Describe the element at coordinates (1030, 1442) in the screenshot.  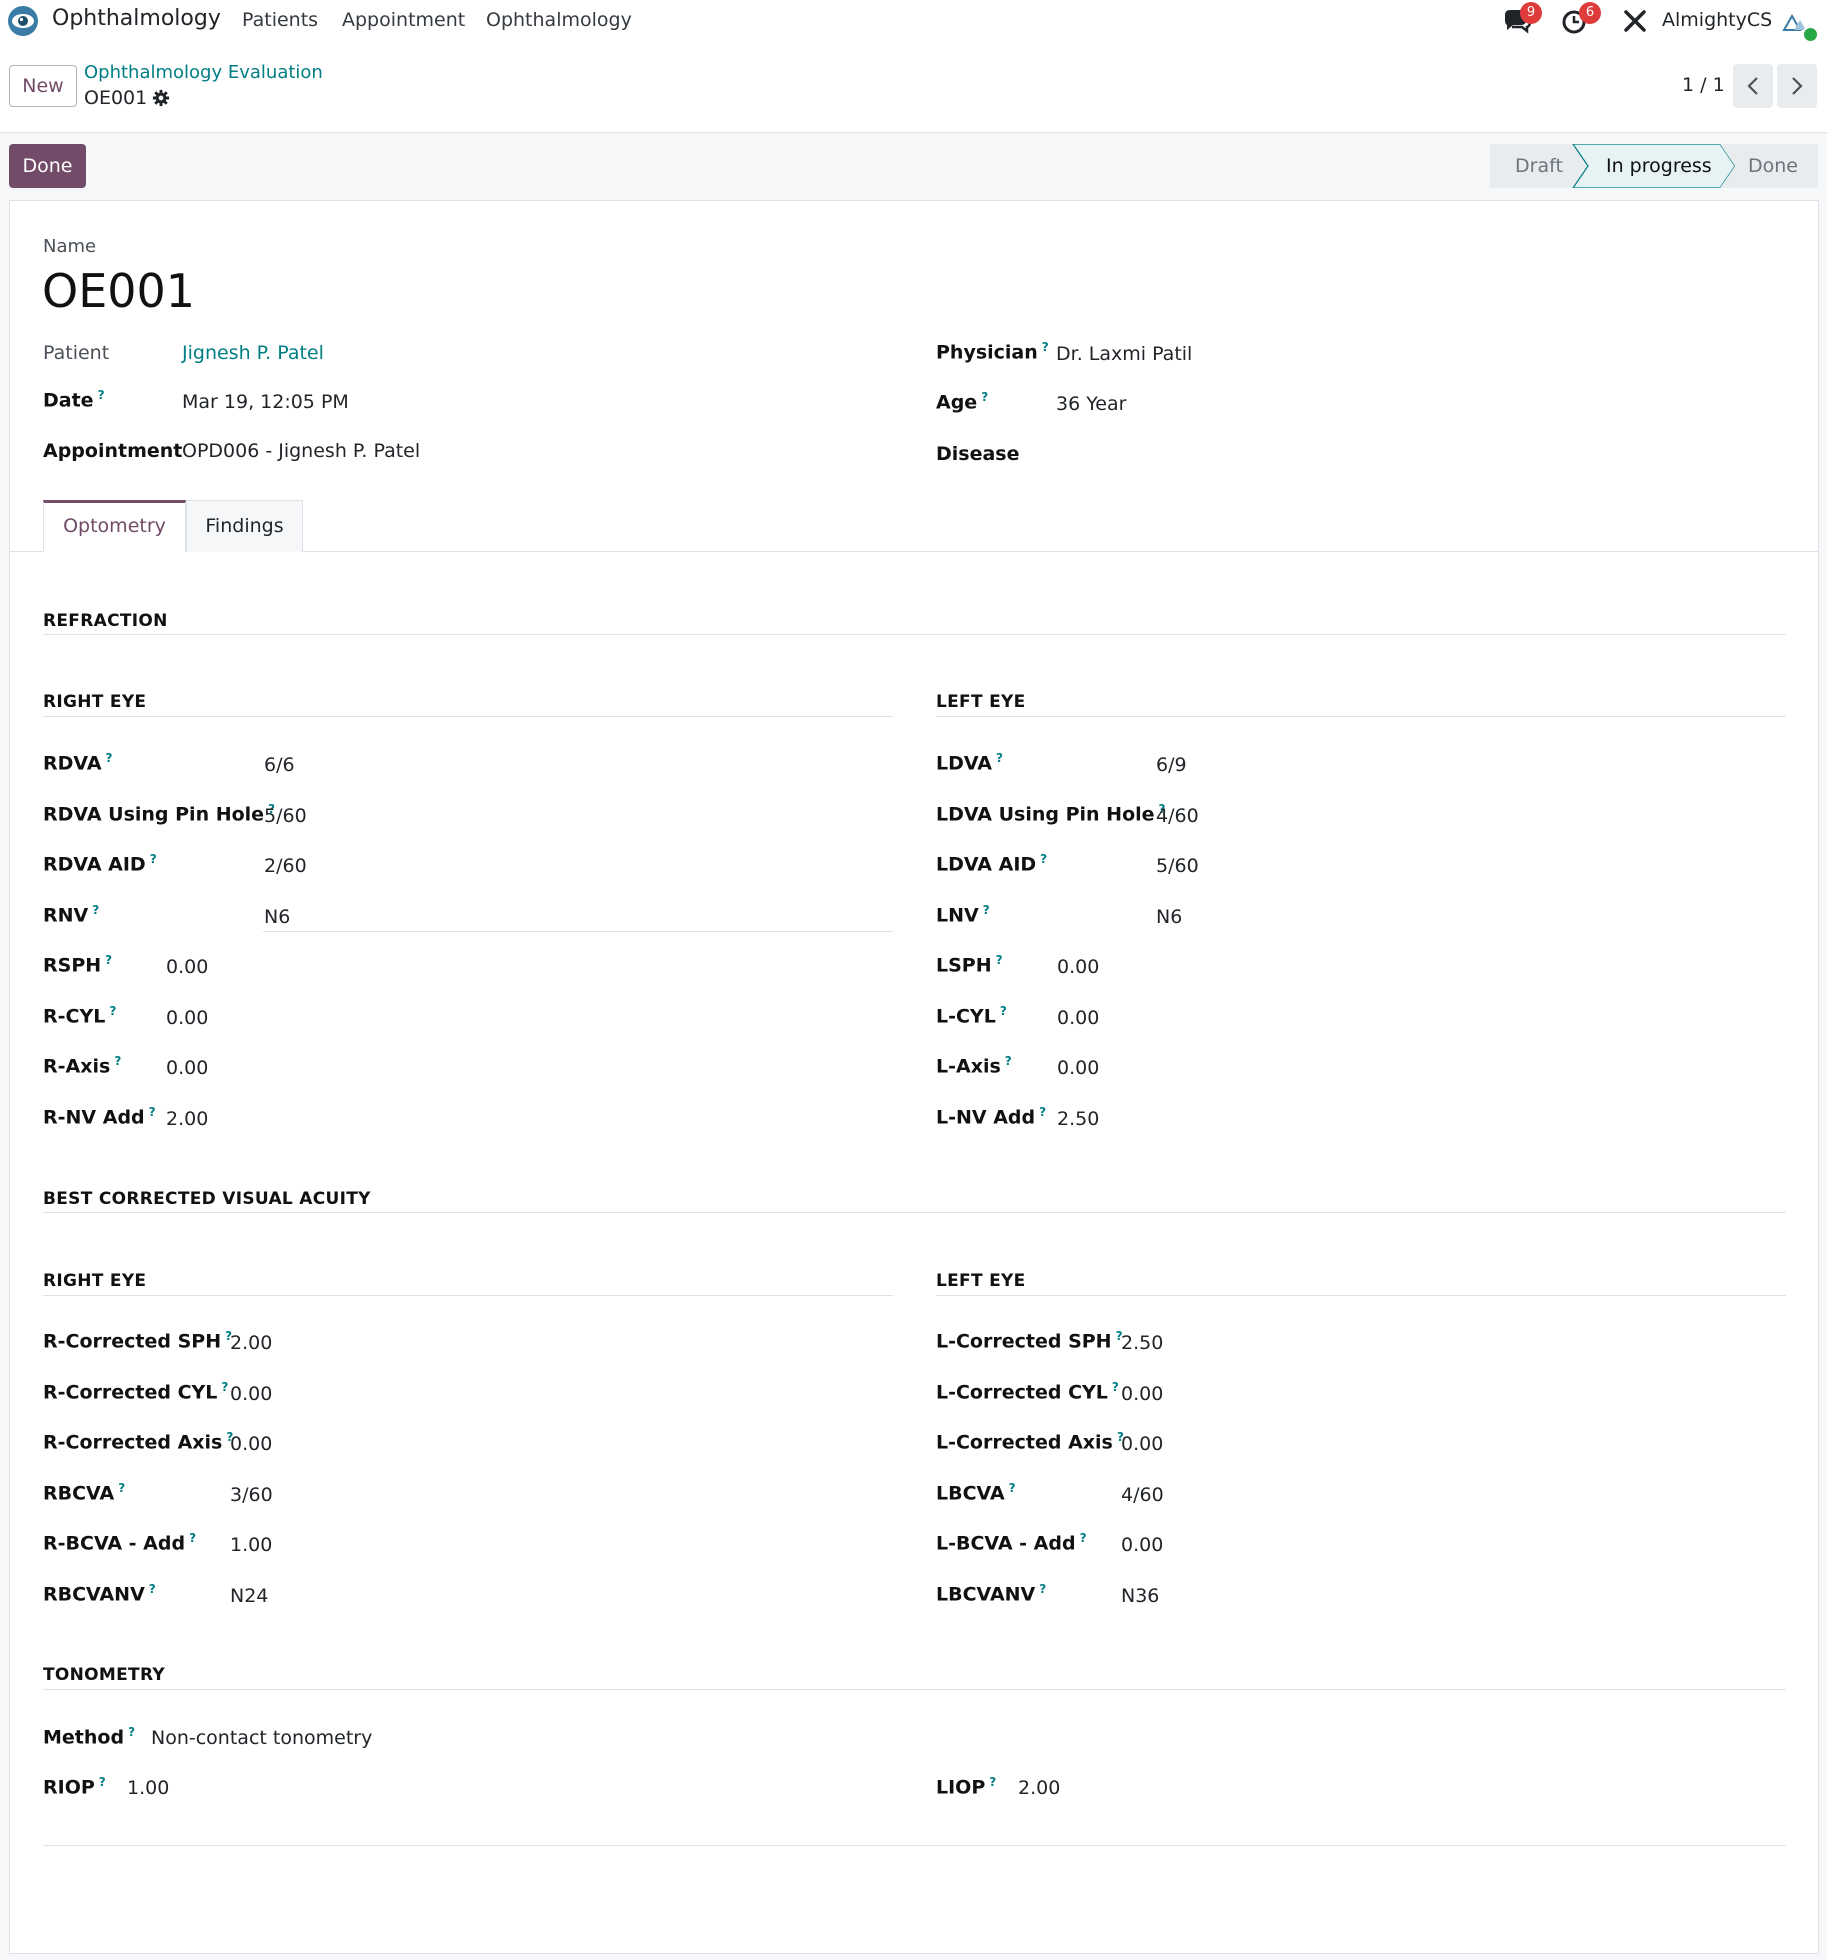
I see `field-label: L-Corrected Axis?` at that location.